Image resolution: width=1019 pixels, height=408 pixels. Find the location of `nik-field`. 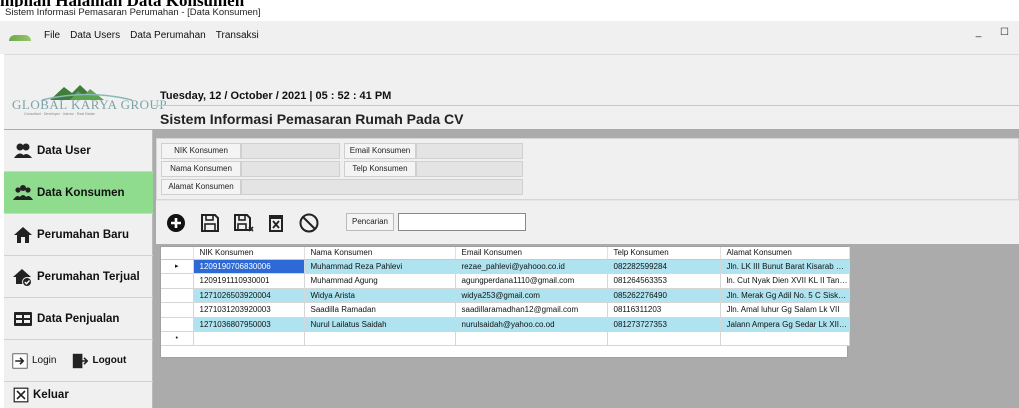

nik-field is located at coordinates (290, 151).